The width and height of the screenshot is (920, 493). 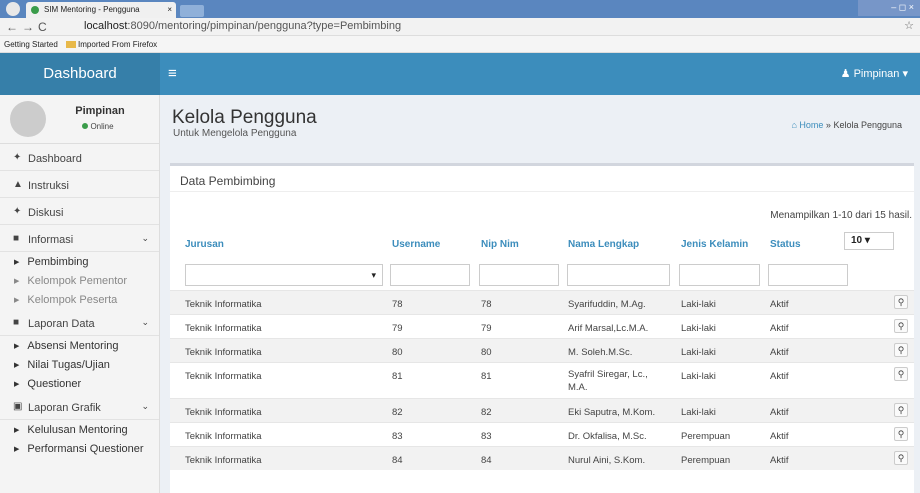 I want to click on sidebar-subitem-kelompok-peserta: ▶ Kelompok Peserta, so click(x=79, y=299).